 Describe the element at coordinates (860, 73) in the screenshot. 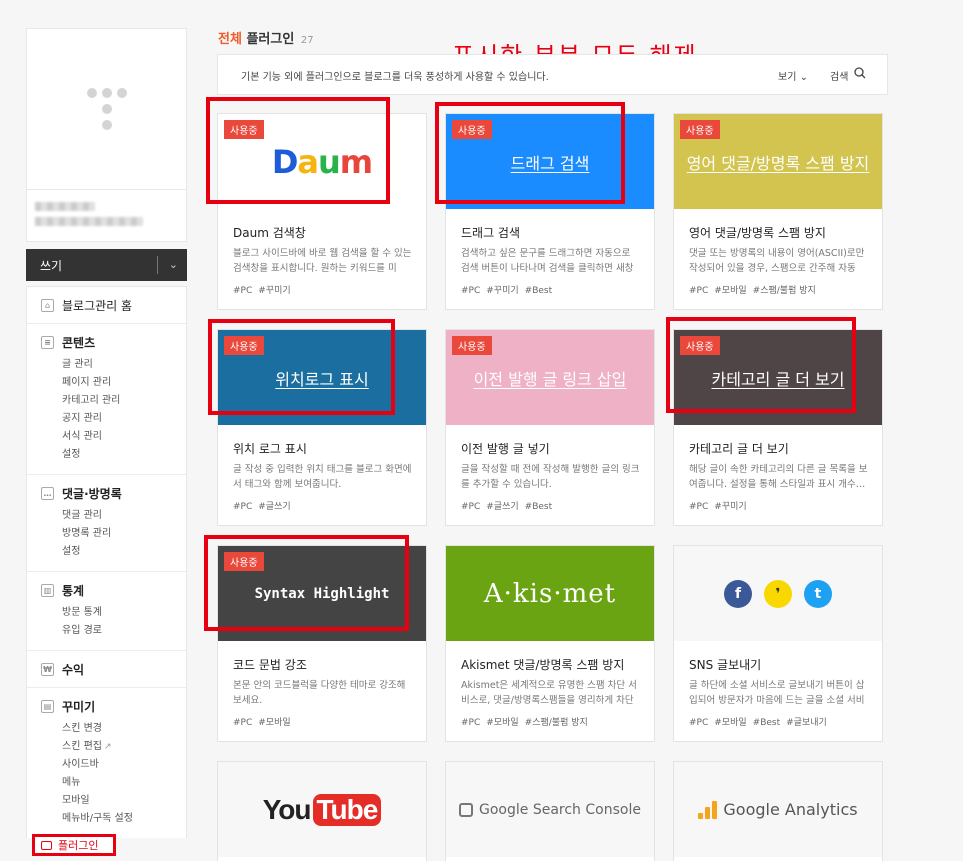

I see `search-icon` at that location.